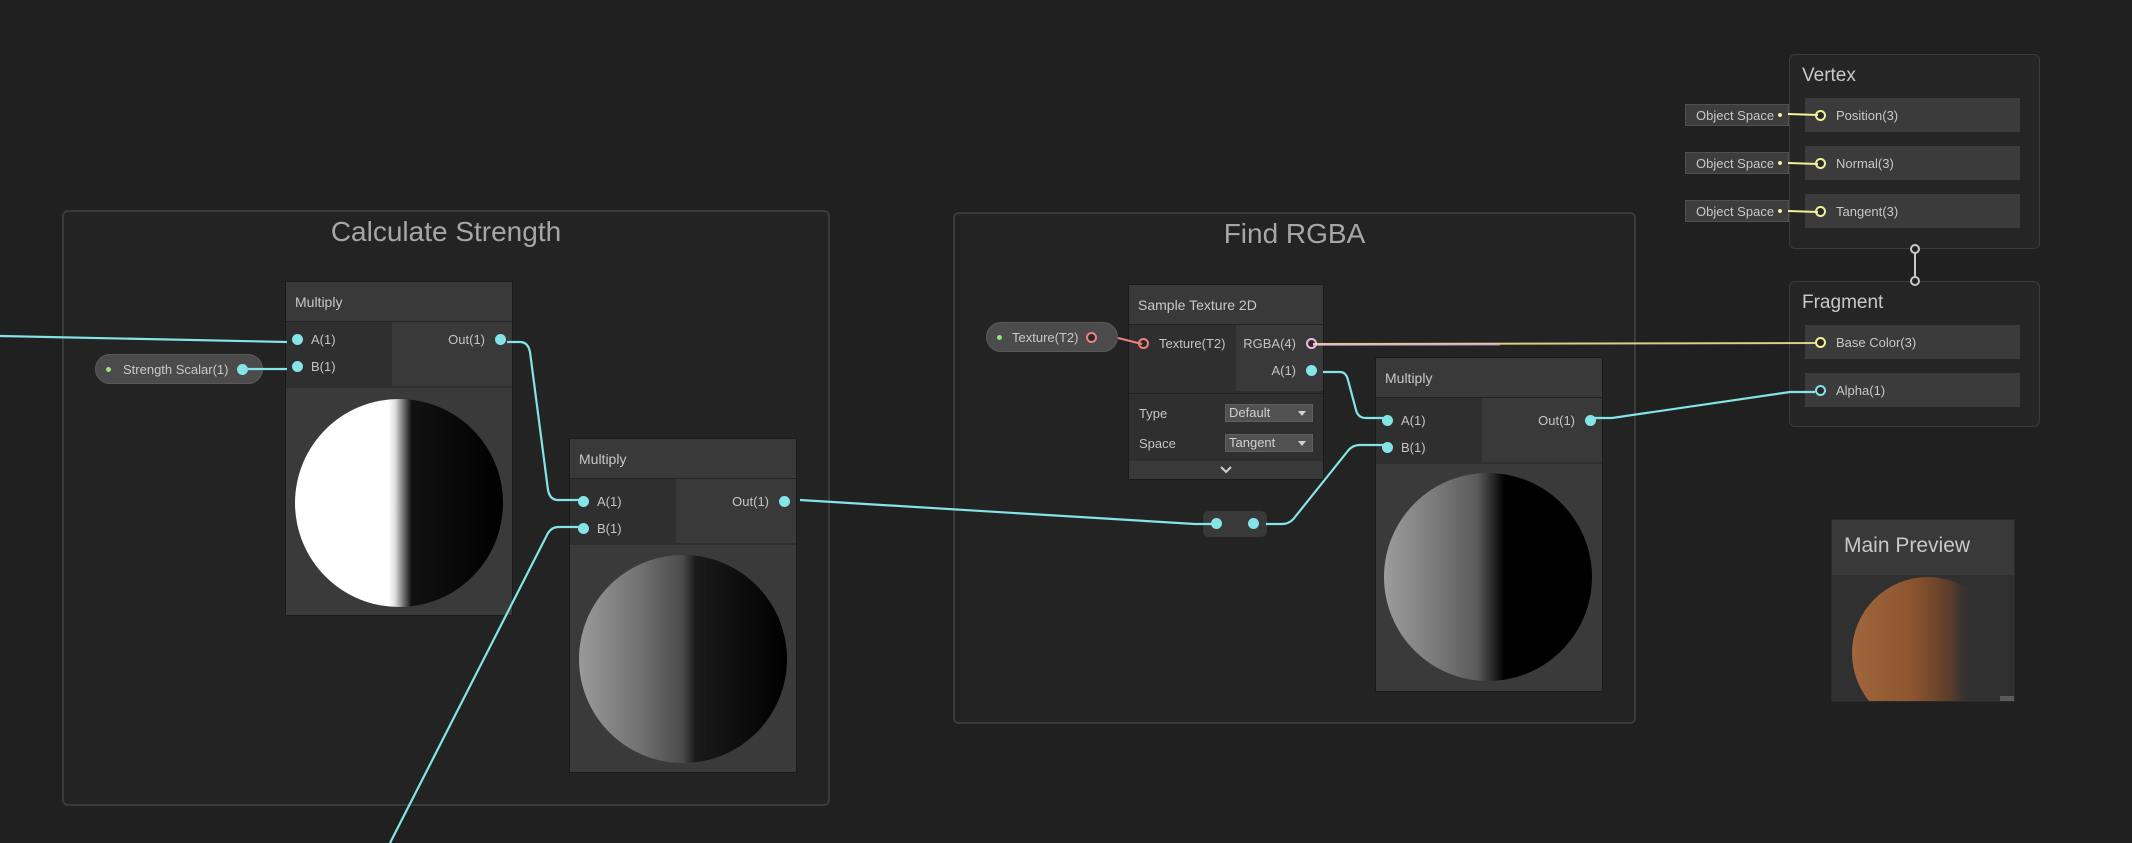  I want to click on strength-scalar-property: Strength Scalar(1), so click(179, 369).